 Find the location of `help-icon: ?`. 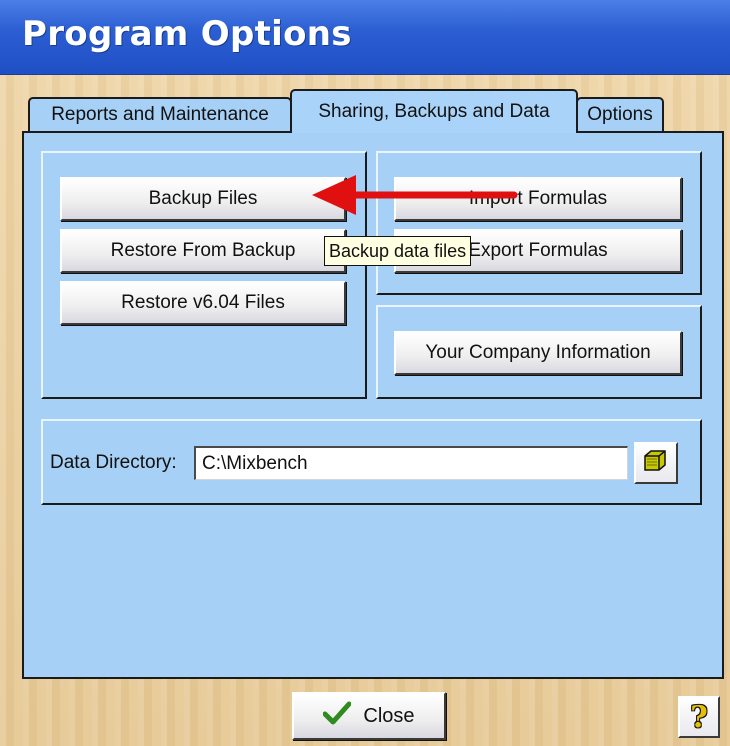

help-icon: ? is located at coordinates (699, 717).